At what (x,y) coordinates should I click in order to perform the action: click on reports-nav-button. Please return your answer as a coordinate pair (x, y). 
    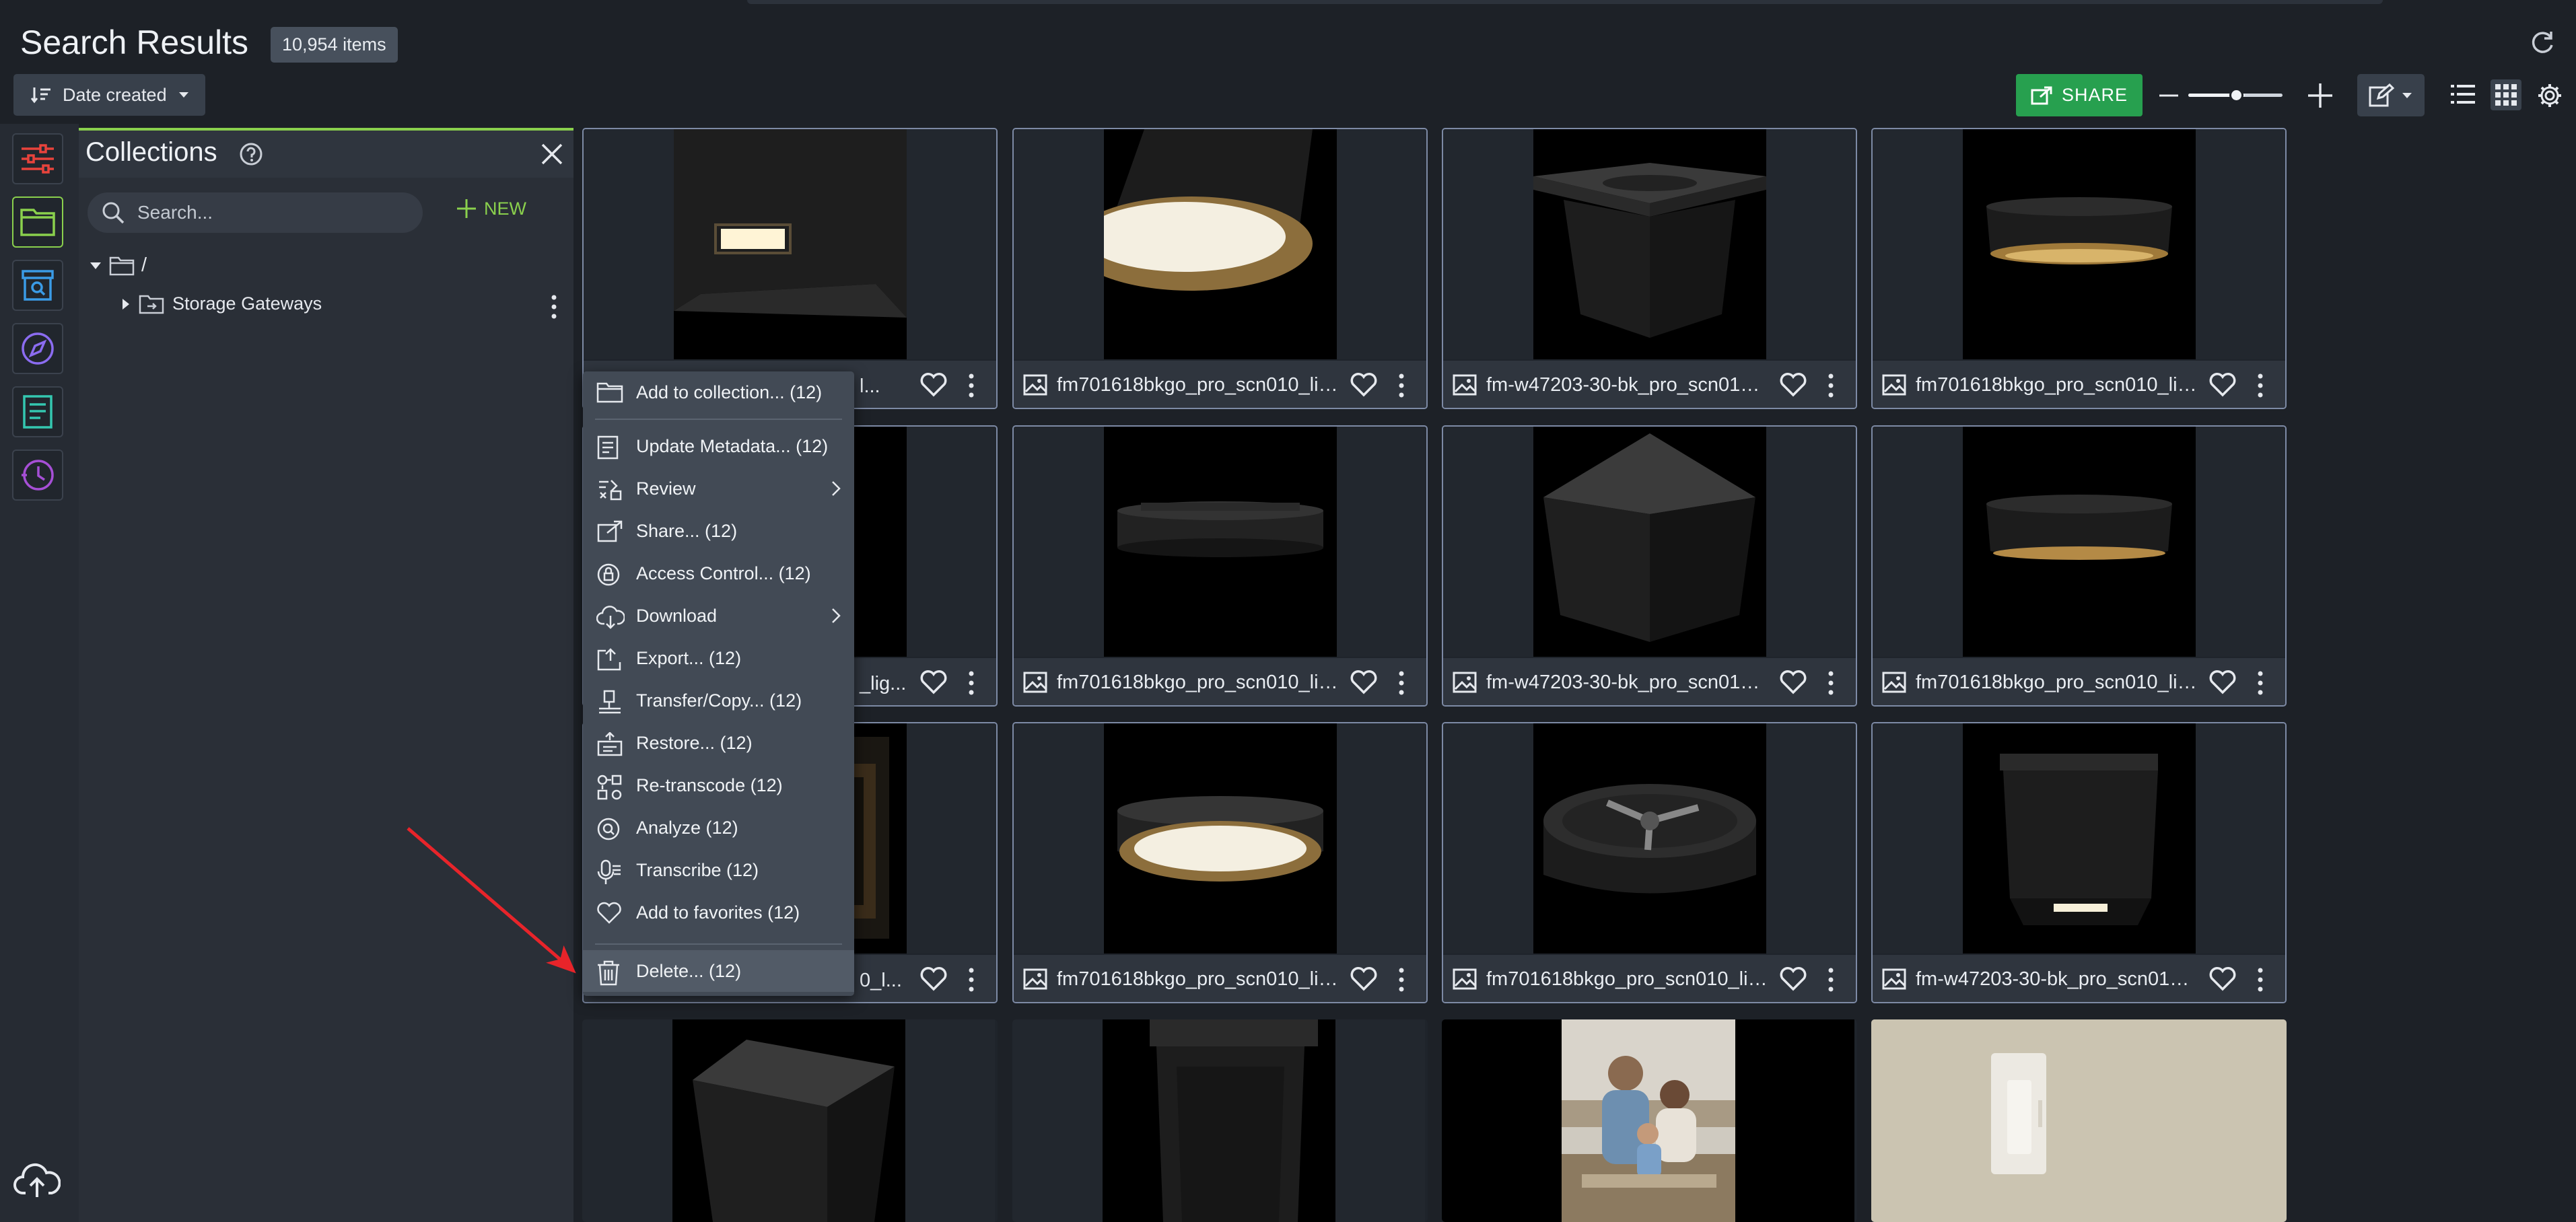
    Looking at the image, I should click on (37, 411).